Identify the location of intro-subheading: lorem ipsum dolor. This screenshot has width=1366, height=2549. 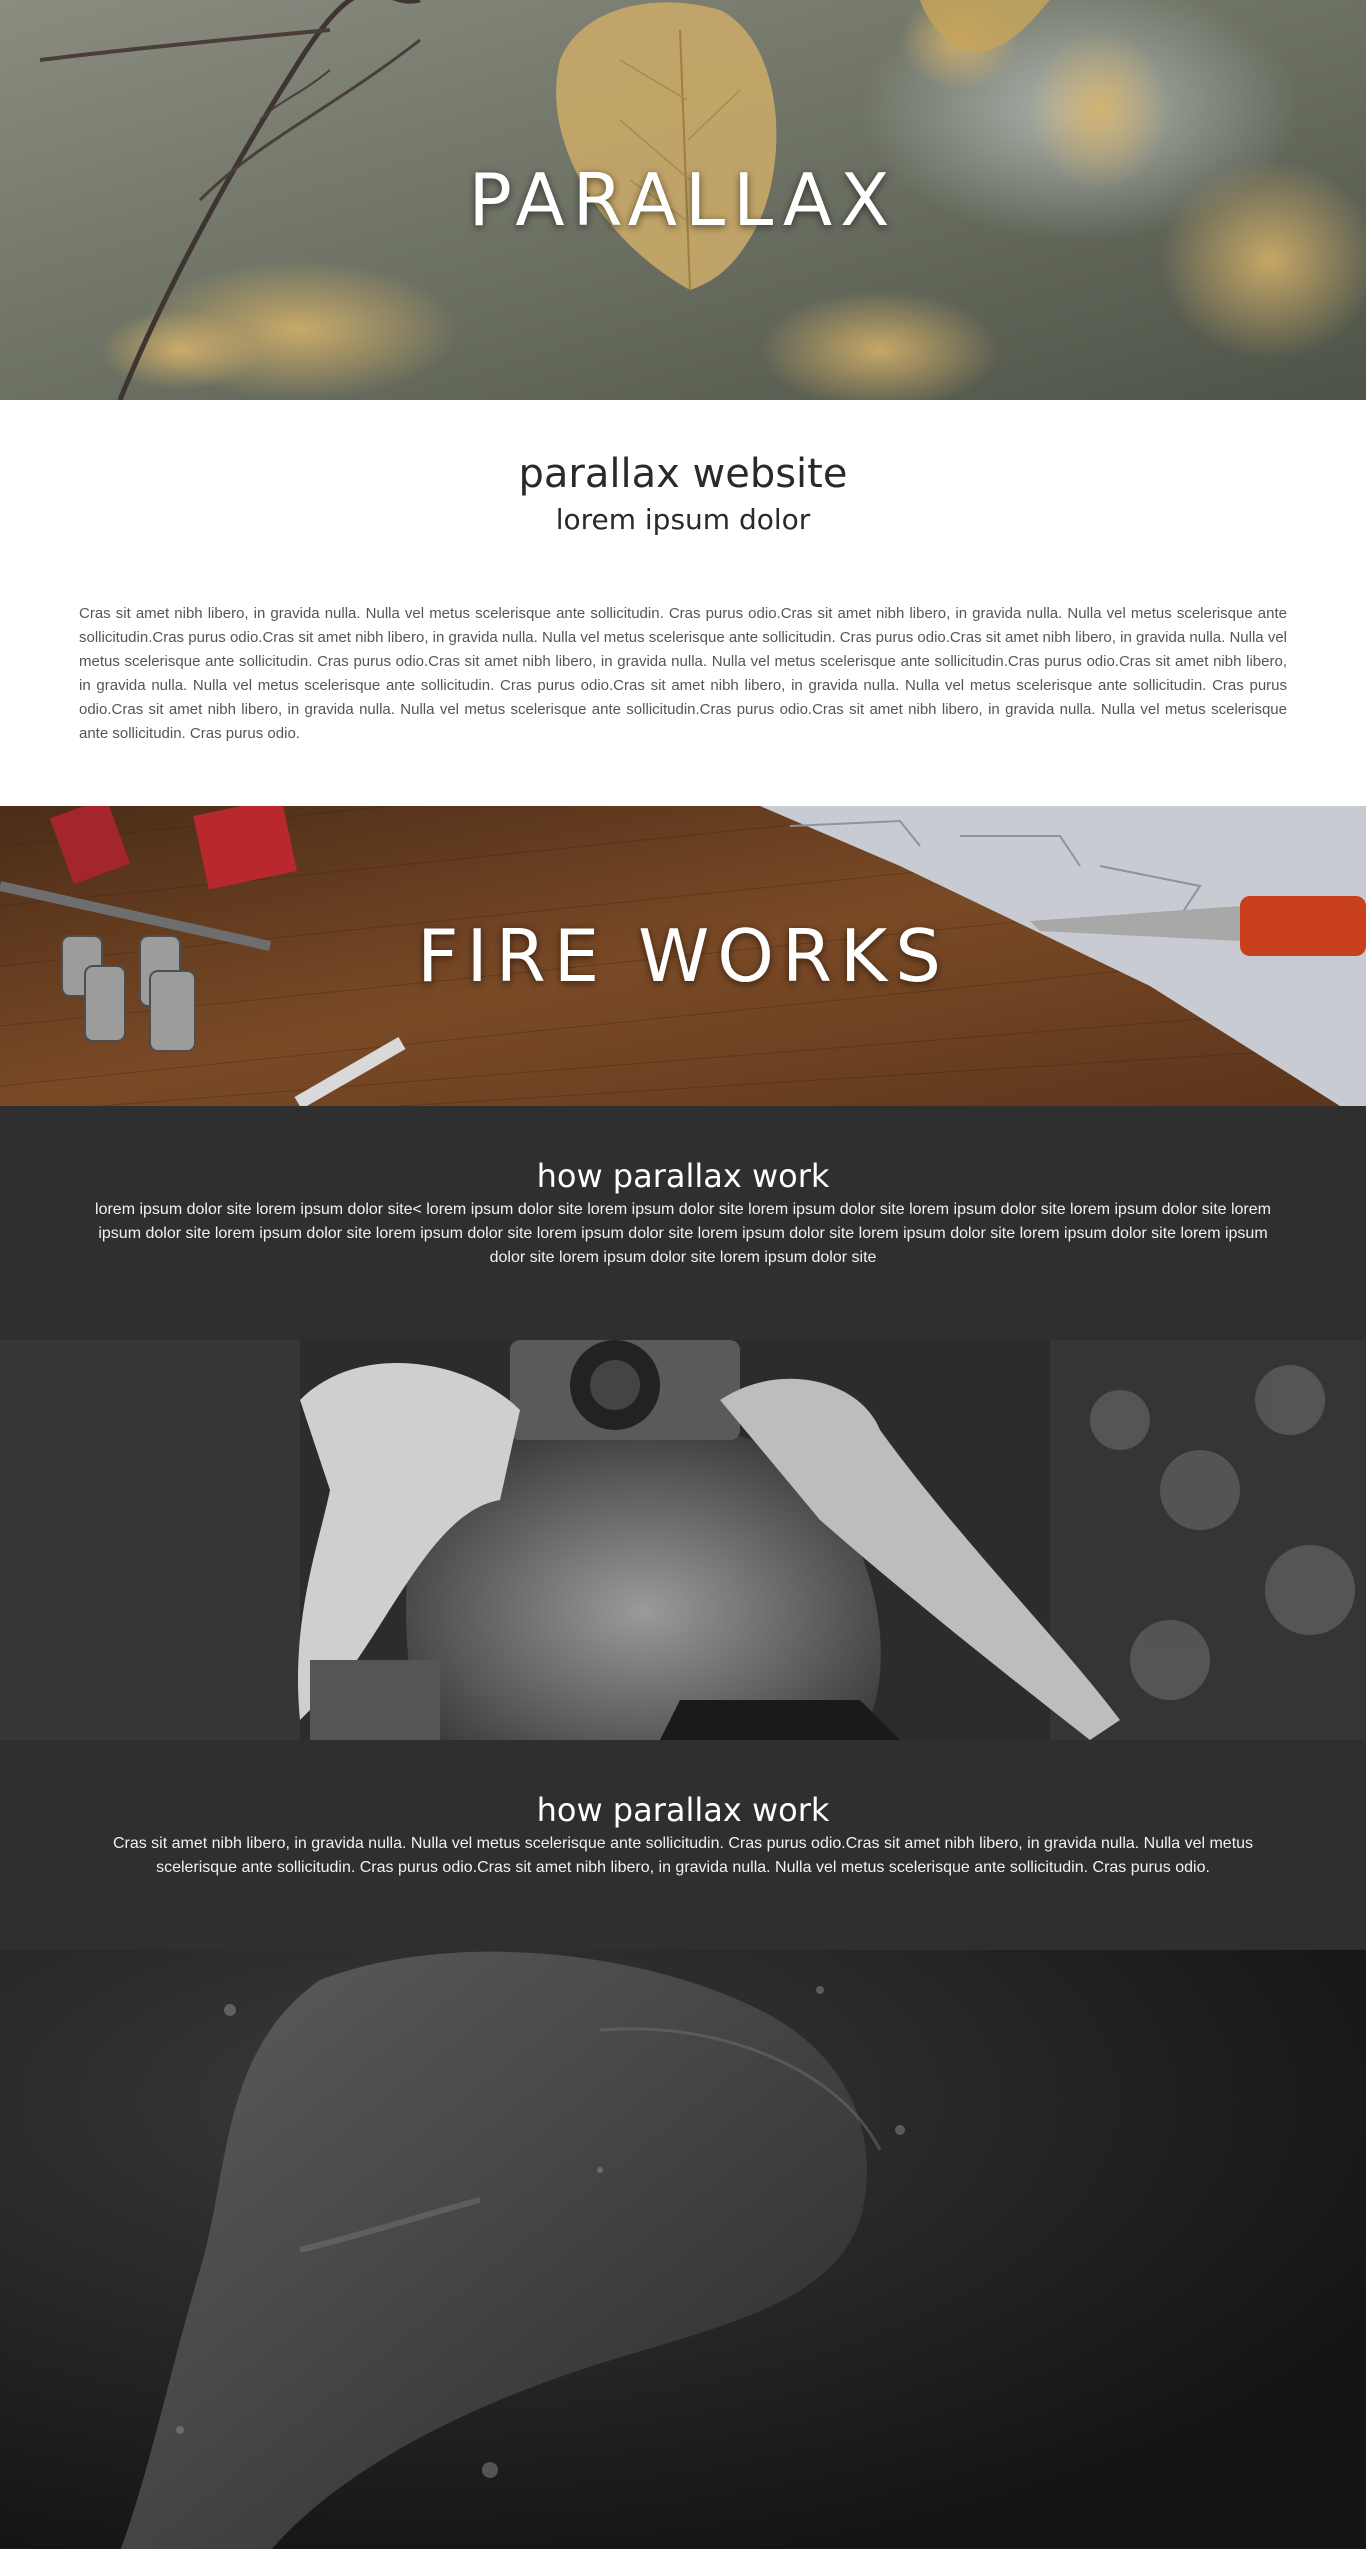
(683, 519).